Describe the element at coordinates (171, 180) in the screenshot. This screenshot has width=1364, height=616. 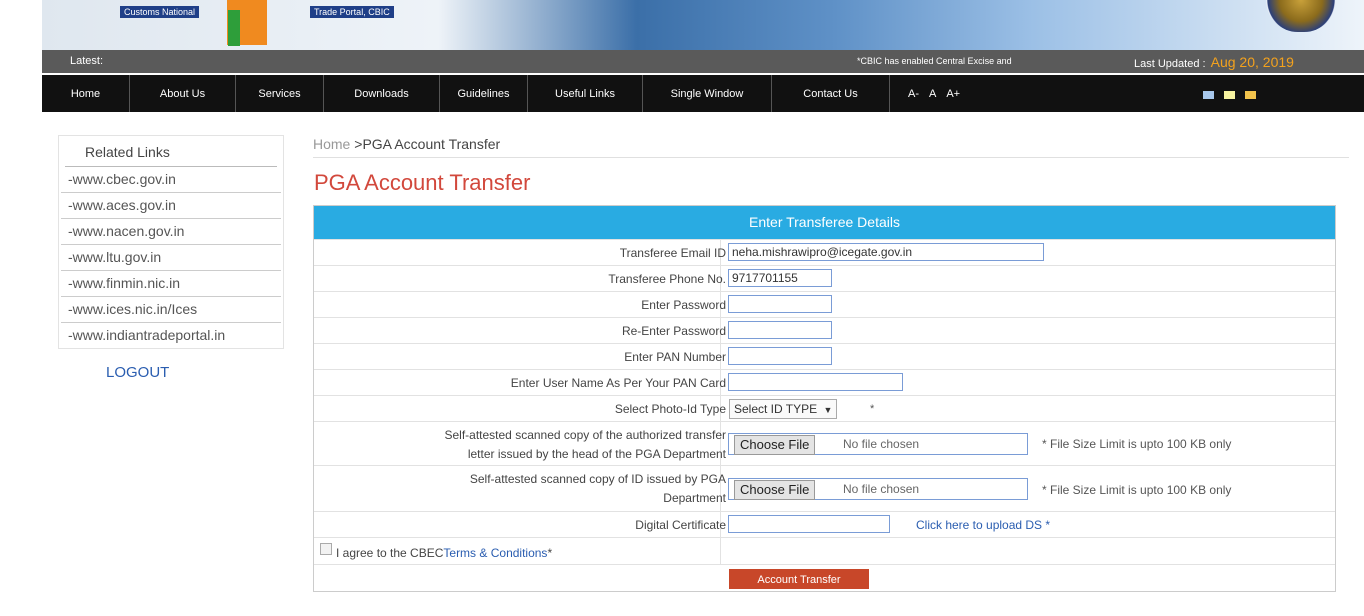
I see `link-cbec: -www.cbec.gov.in` at that location.